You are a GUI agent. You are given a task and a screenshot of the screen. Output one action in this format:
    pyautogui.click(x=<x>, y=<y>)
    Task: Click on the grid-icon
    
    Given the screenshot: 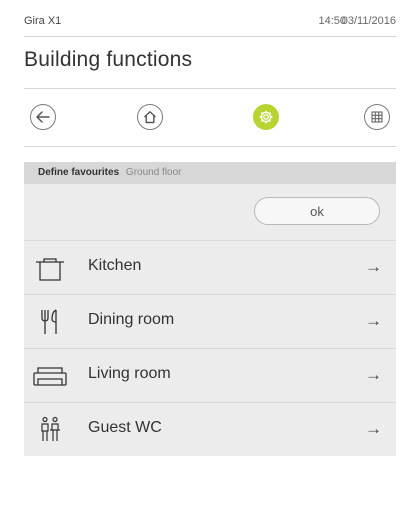 What is the action you would take?
    pyautogui.click(x=377, y=117)
    